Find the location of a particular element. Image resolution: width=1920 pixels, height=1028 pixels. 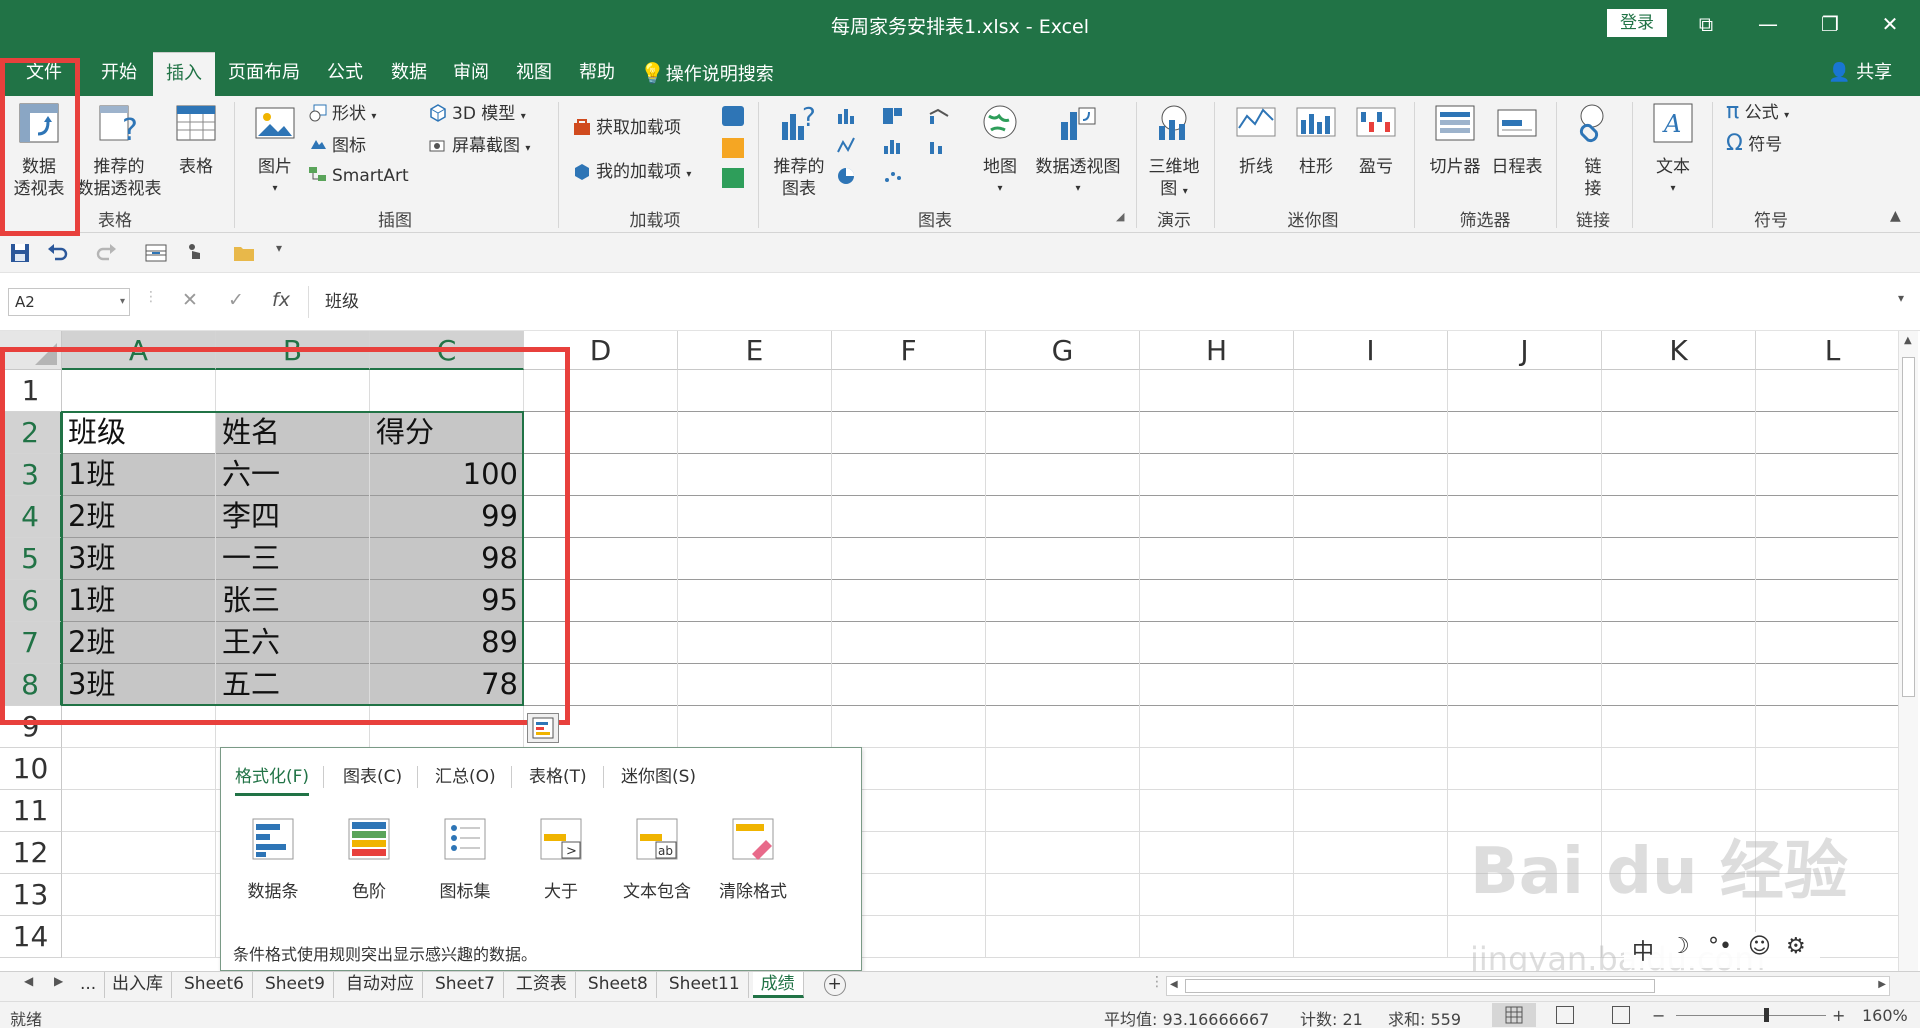

text-button: A 文本 ▾ is located at coordinates (1673, 150).